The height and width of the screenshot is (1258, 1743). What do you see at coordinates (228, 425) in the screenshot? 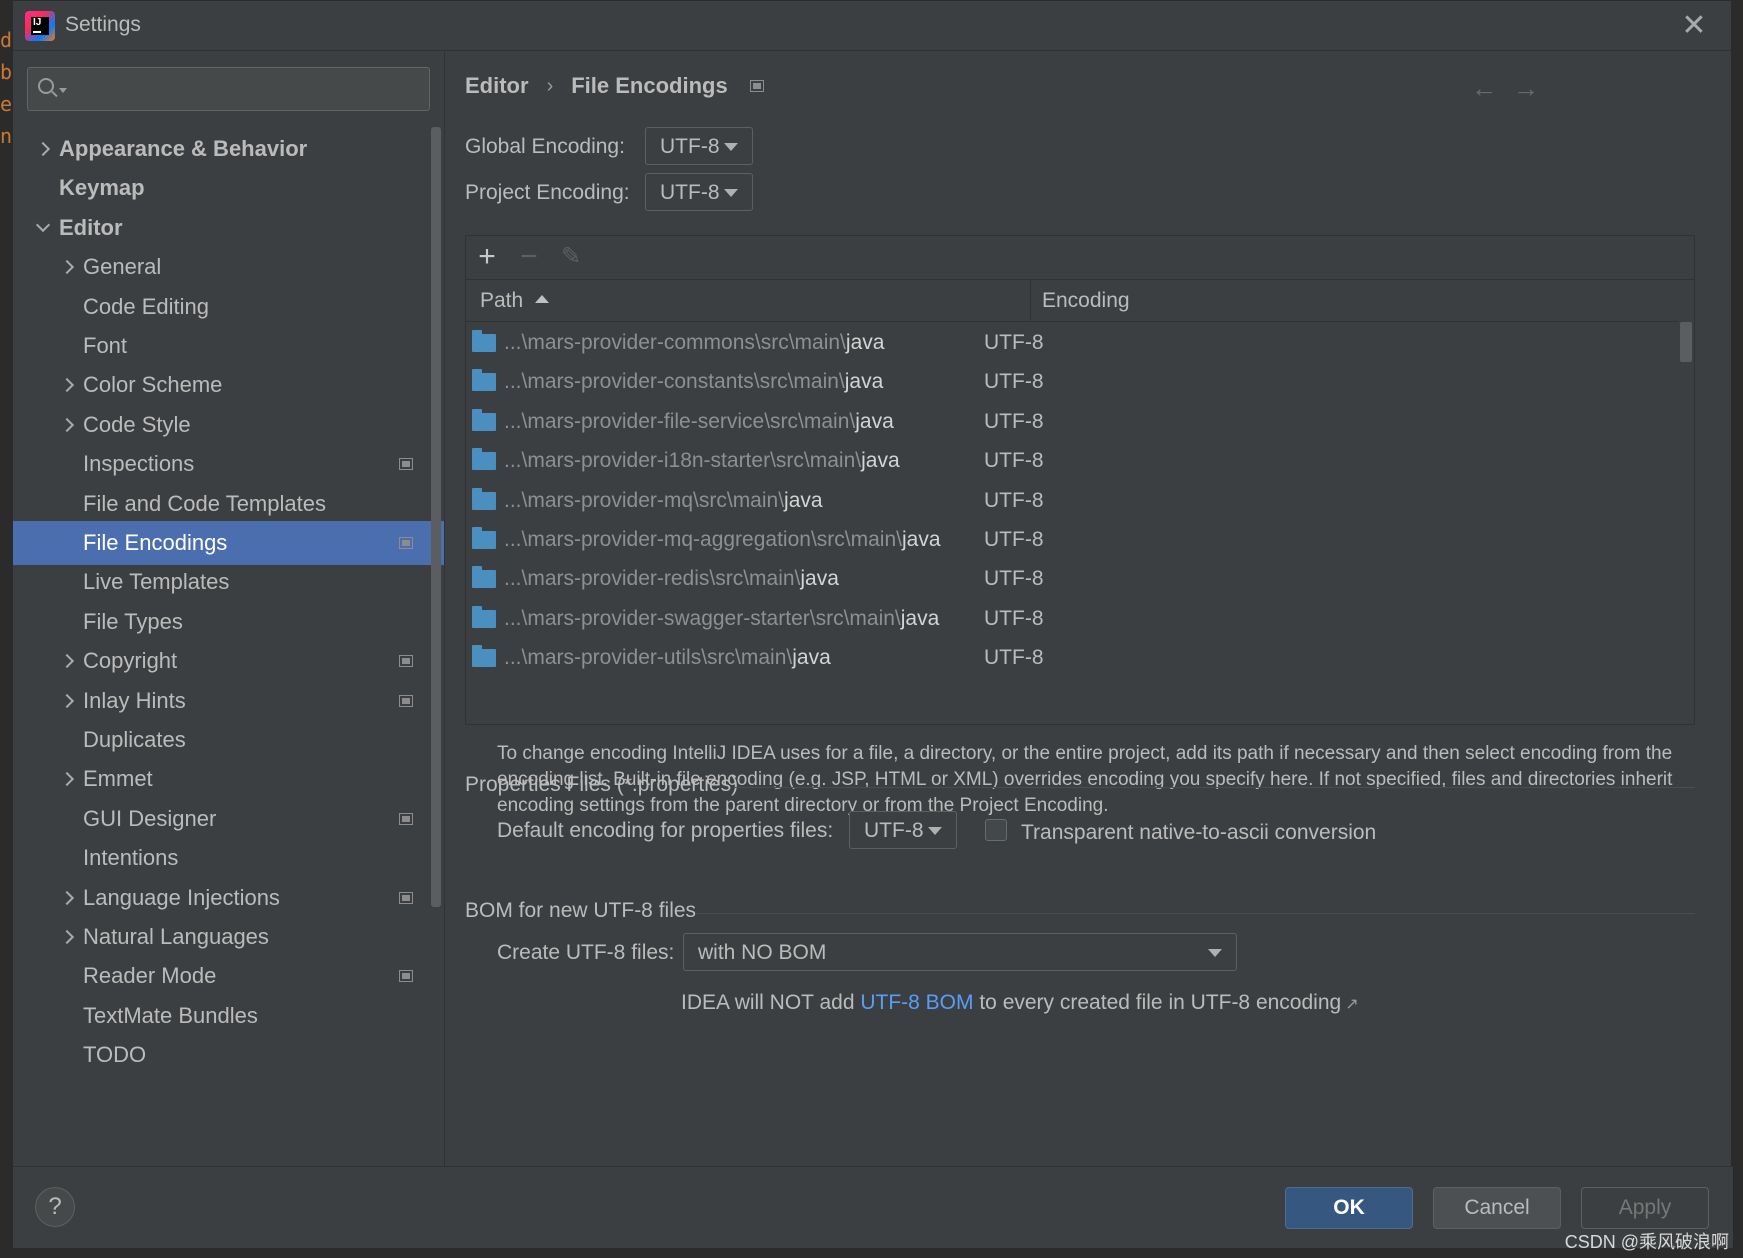
I see `sidebar-item: Code Style` at bounding box center [228, 425].